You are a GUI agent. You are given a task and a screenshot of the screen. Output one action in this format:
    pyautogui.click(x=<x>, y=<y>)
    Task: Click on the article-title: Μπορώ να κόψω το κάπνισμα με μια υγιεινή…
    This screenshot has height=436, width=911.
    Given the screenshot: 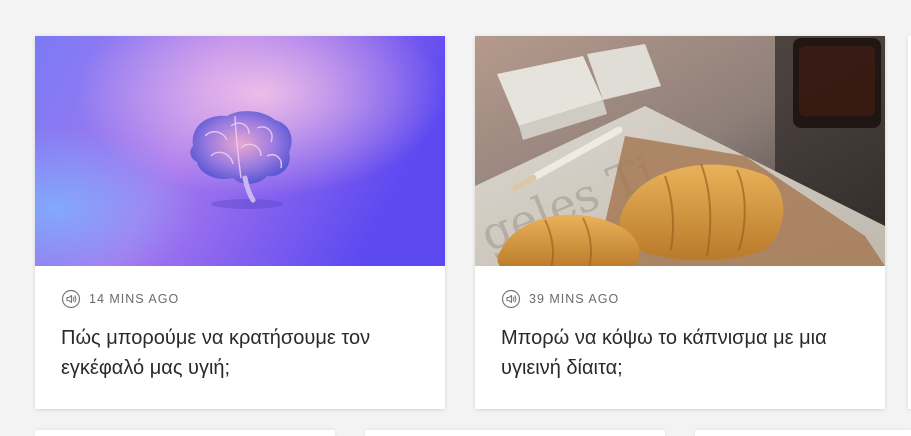 What is the action you would take?
    pyautogui.click(x=686, y=353)
    